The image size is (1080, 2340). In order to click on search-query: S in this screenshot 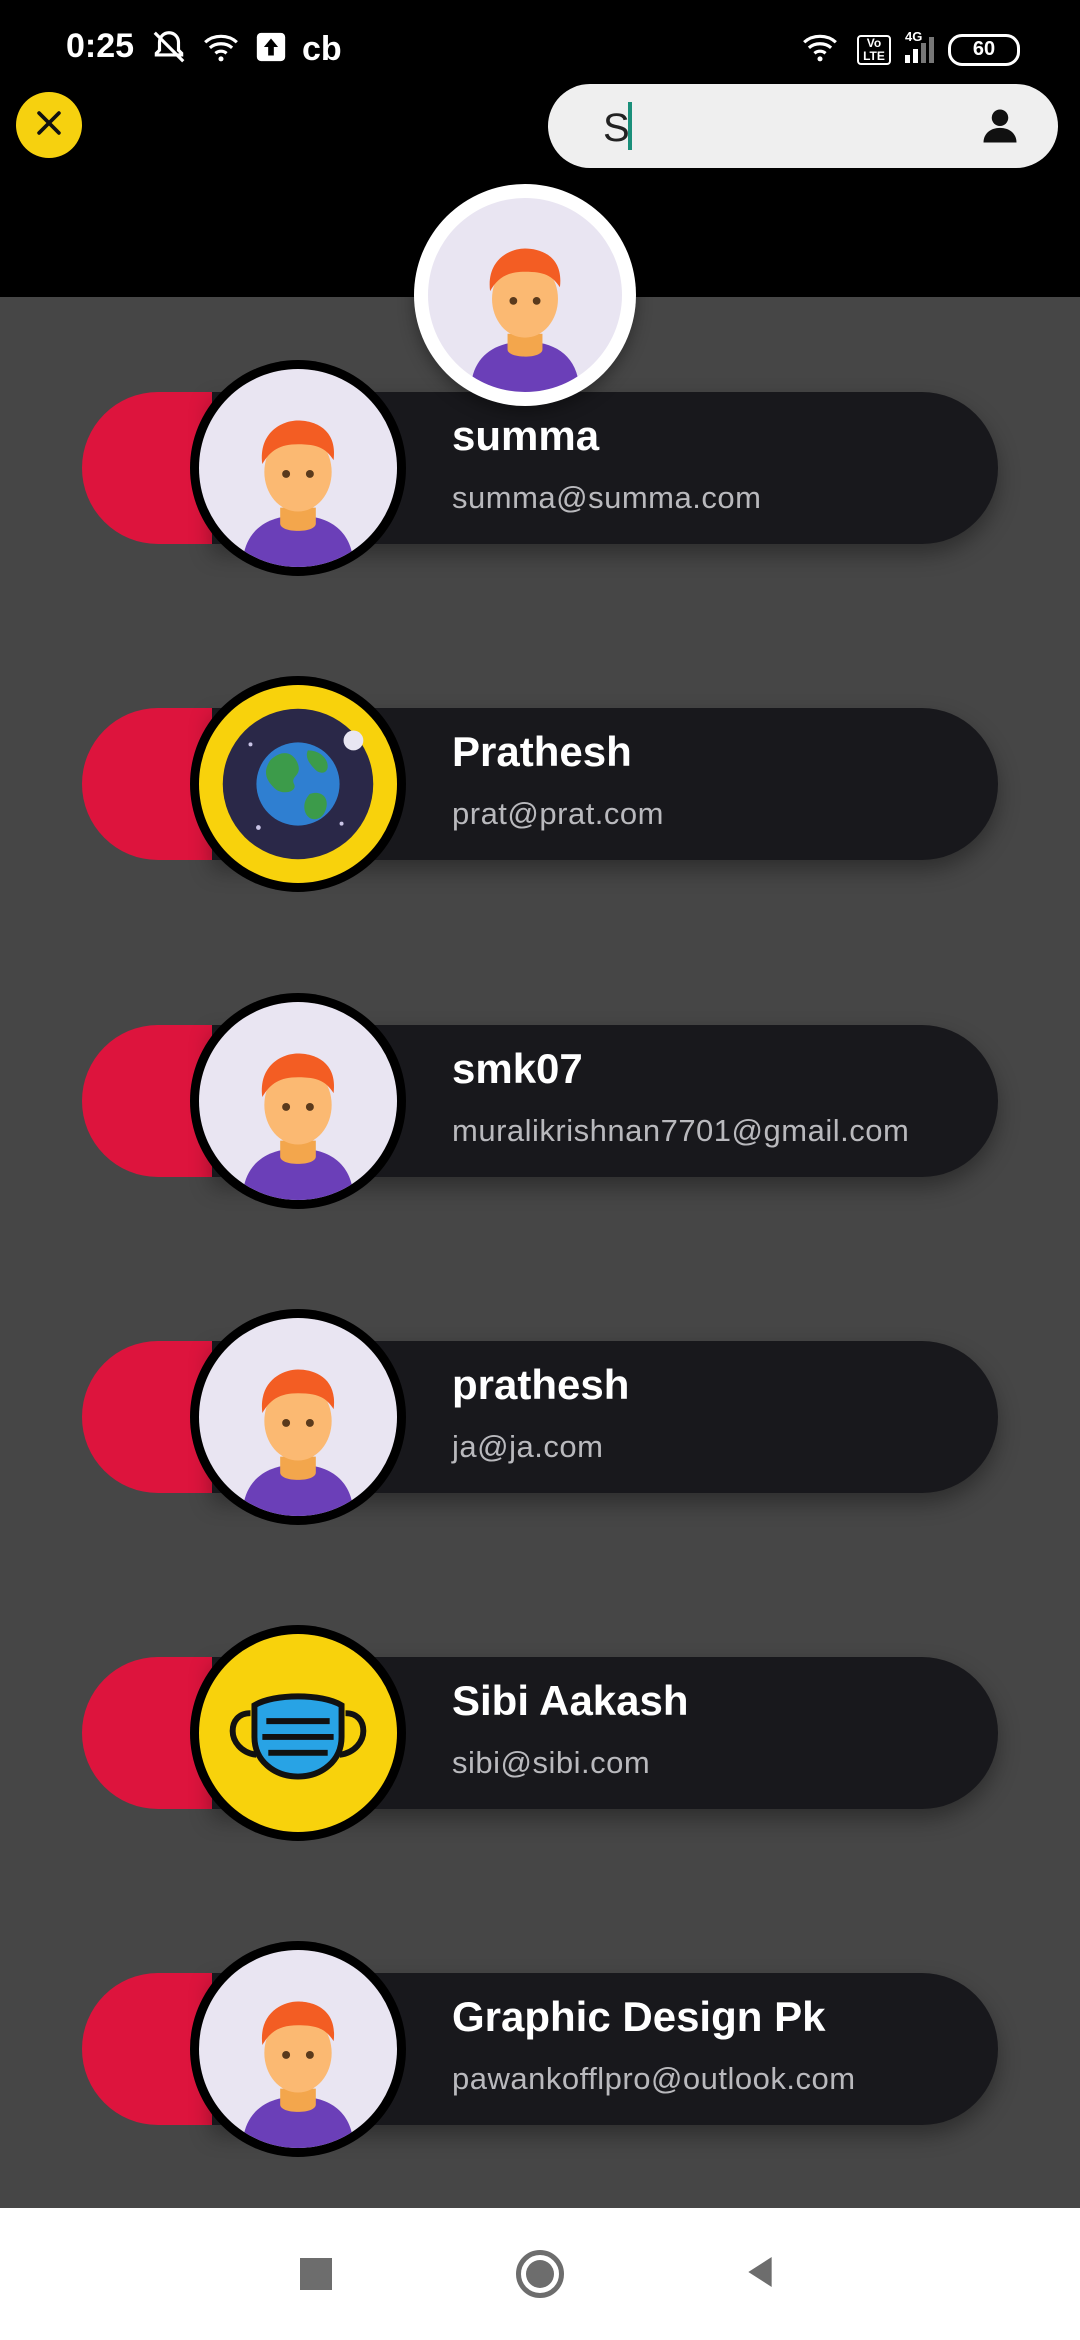, I will do `click(616, 128)`.